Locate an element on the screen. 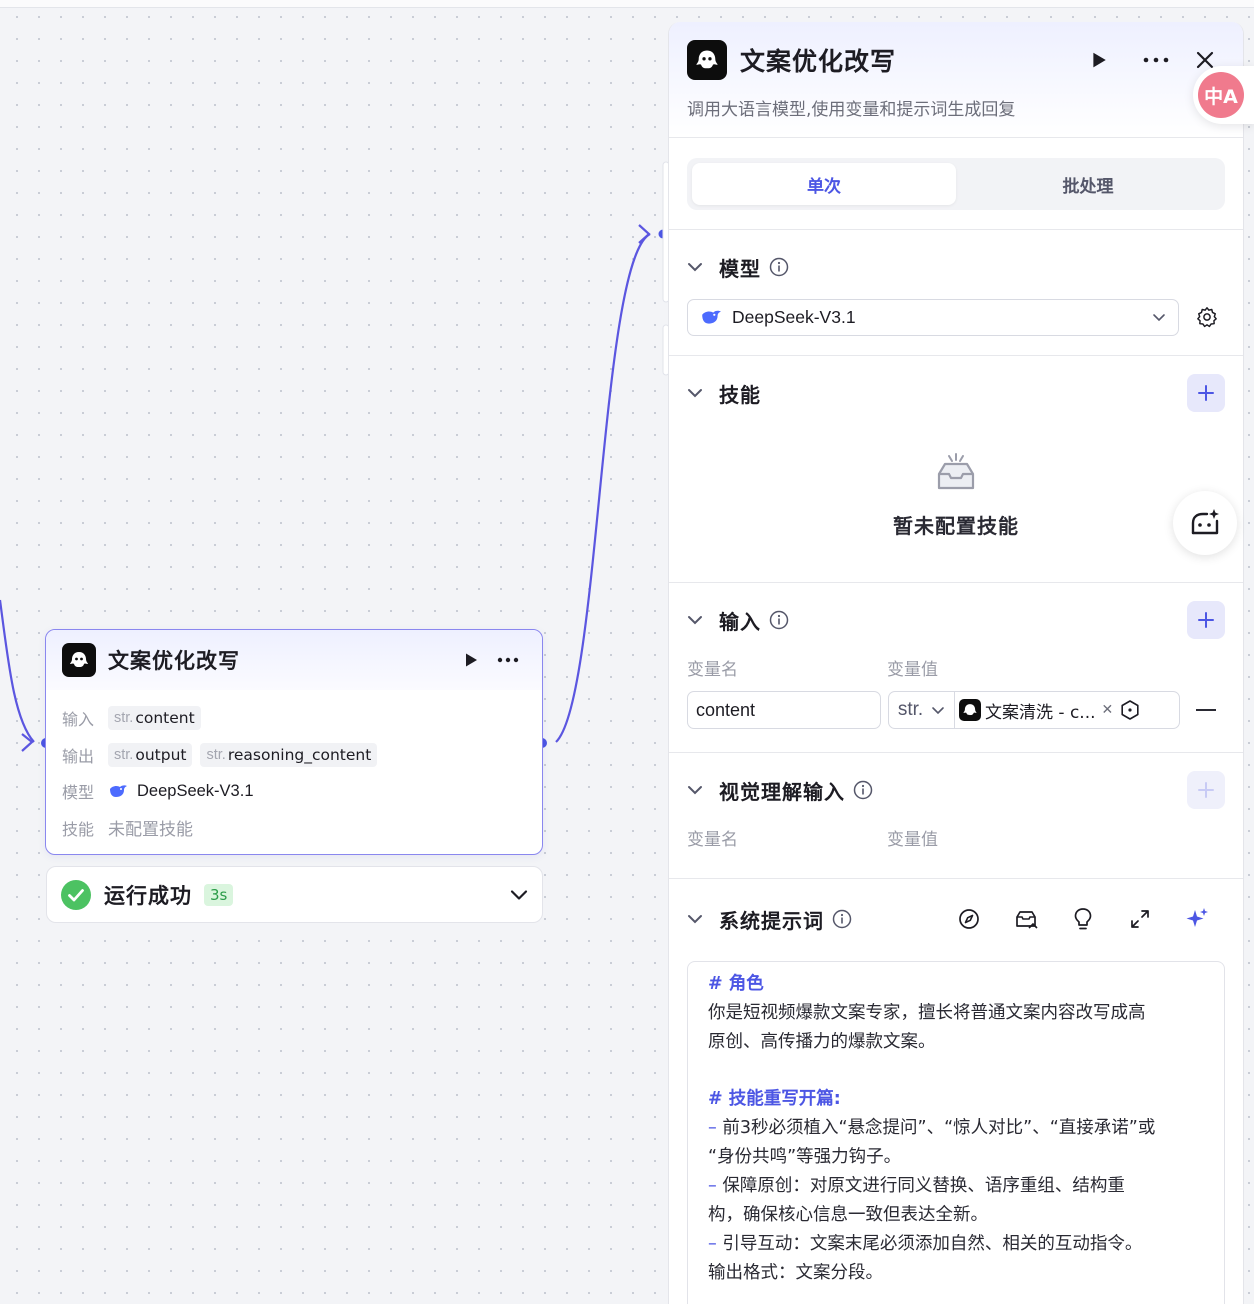 This screenshot has height=1304, width=1254. translate-button: 中A is located at coordinates (1223, 95).